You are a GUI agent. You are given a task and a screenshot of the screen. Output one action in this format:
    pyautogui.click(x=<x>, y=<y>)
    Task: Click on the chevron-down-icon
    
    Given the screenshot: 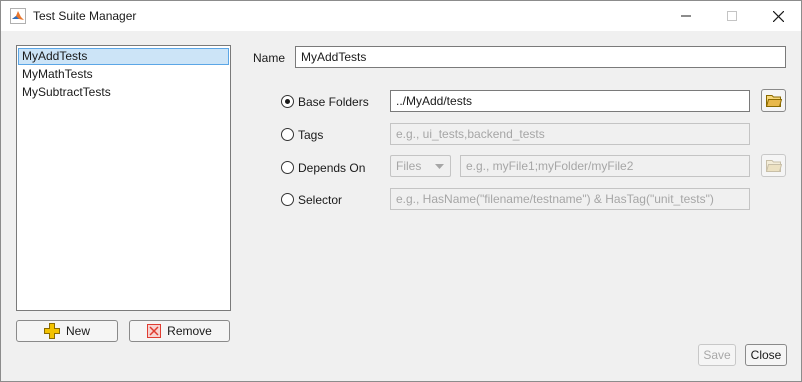 What is the action you would take?
    pyautogui.click(x=439, y=166)
    